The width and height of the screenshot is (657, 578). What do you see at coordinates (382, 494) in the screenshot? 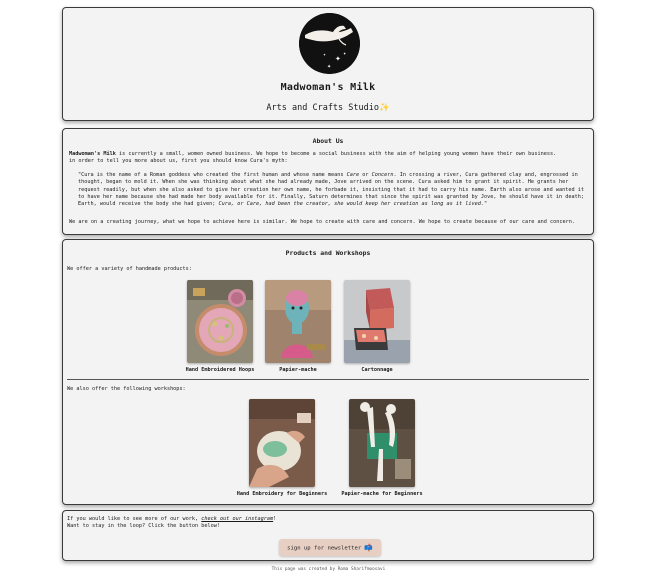
I see `workshop-papier-mache-label: Papier-mache for Beginners` at bounding box center [382, 494].